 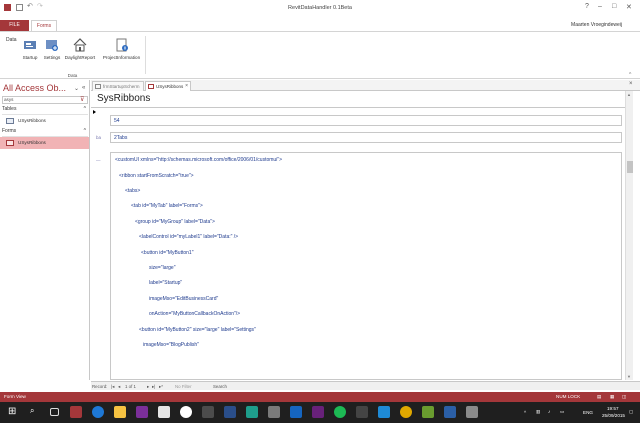 I want to click on scroll-up-icon: ▲, so click(x=629, y=94).